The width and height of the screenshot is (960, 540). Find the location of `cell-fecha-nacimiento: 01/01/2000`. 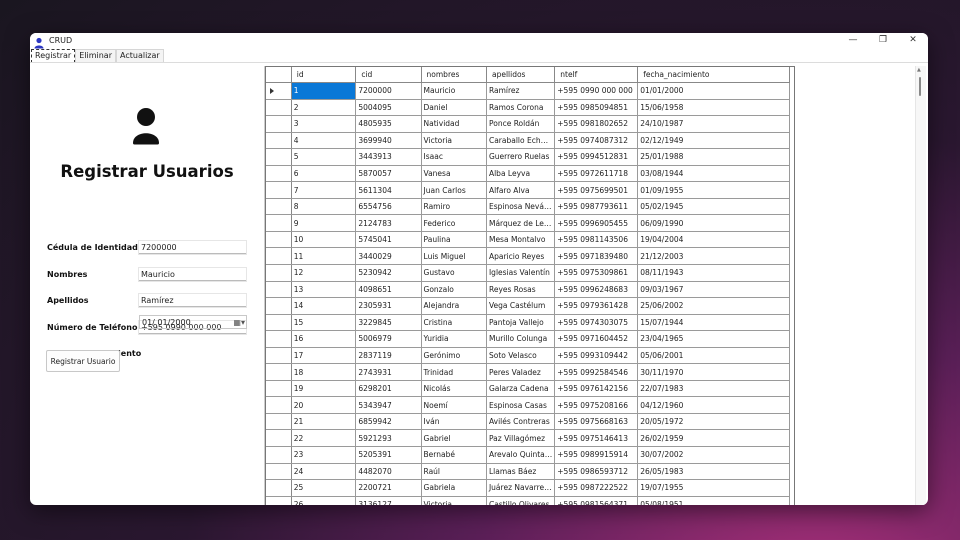

cell-fecha-nacimiento: 01/01/2000 is located at coordinates (713, 91).